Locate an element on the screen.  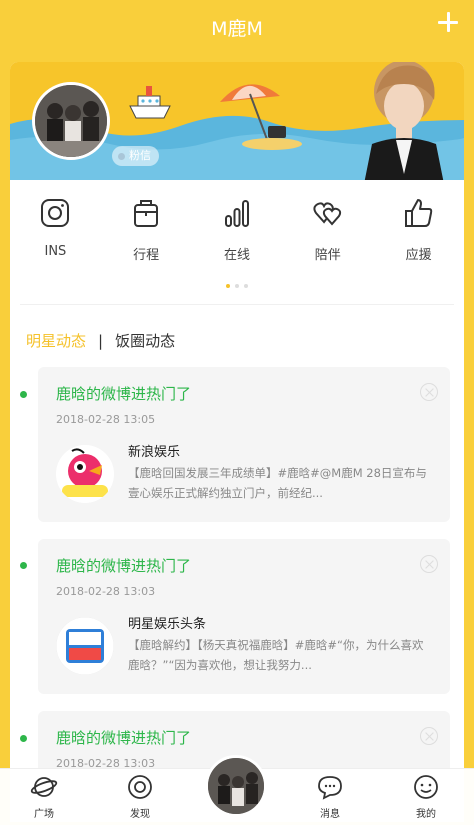
page-indicator is located at coordinates (237, 286).